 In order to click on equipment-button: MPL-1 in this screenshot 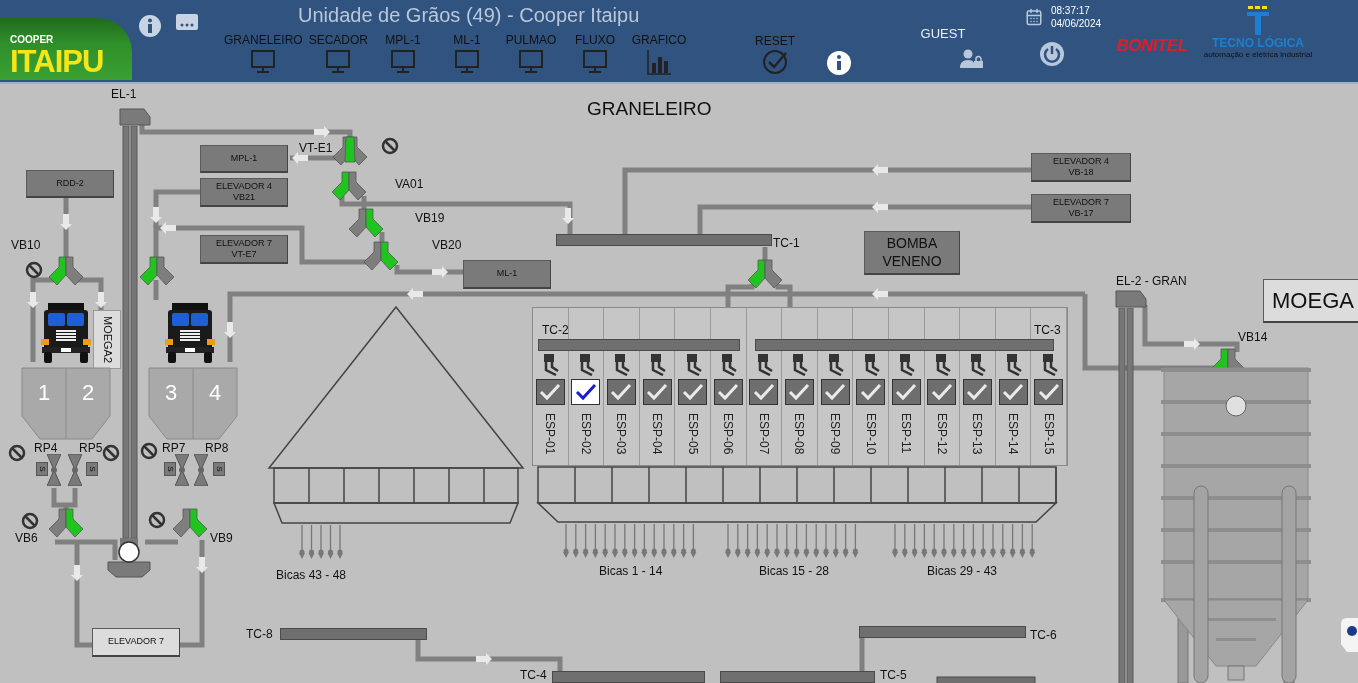, I will do `click(244, 159)`.